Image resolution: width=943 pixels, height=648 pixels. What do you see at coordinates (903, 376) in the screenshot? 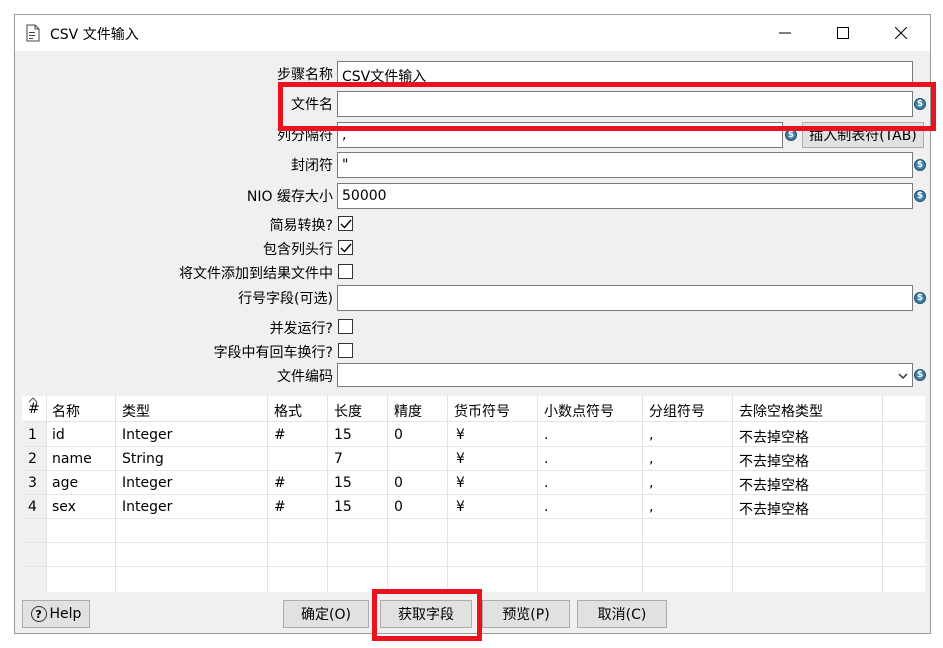
I see `chevron-down-icon` at bounding box center [903, 376].